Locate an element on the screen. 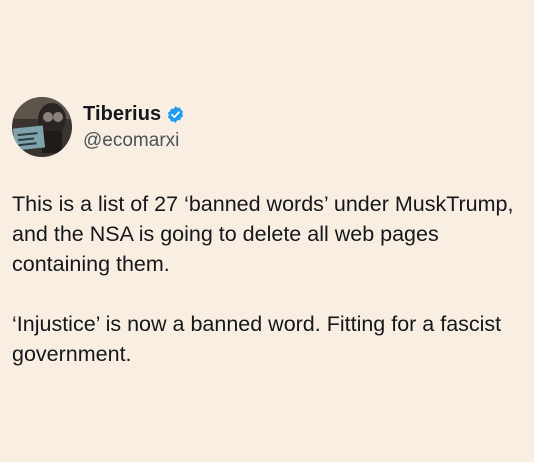  avatar-image is located at coordinates (42, 127).